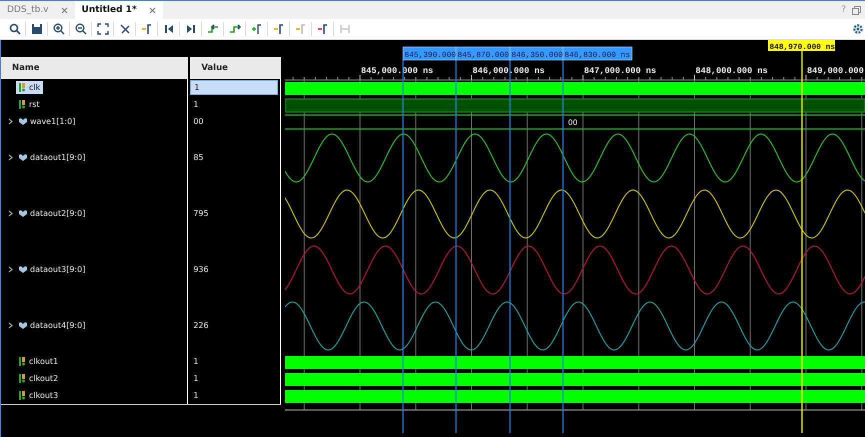 This screenshot has width=865, height=437. I want to click on signal-name: clk, so click(30, 87).